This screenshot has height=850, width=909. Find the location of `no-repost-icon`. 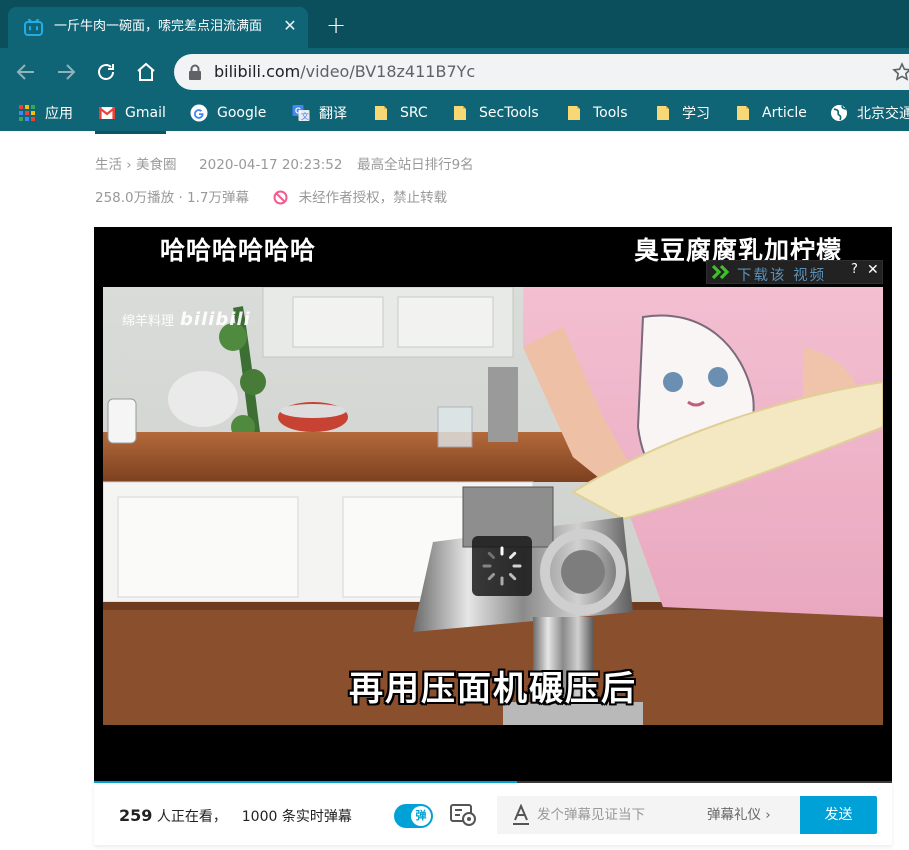

no-repost-icon is located at coordinates (280, 197).